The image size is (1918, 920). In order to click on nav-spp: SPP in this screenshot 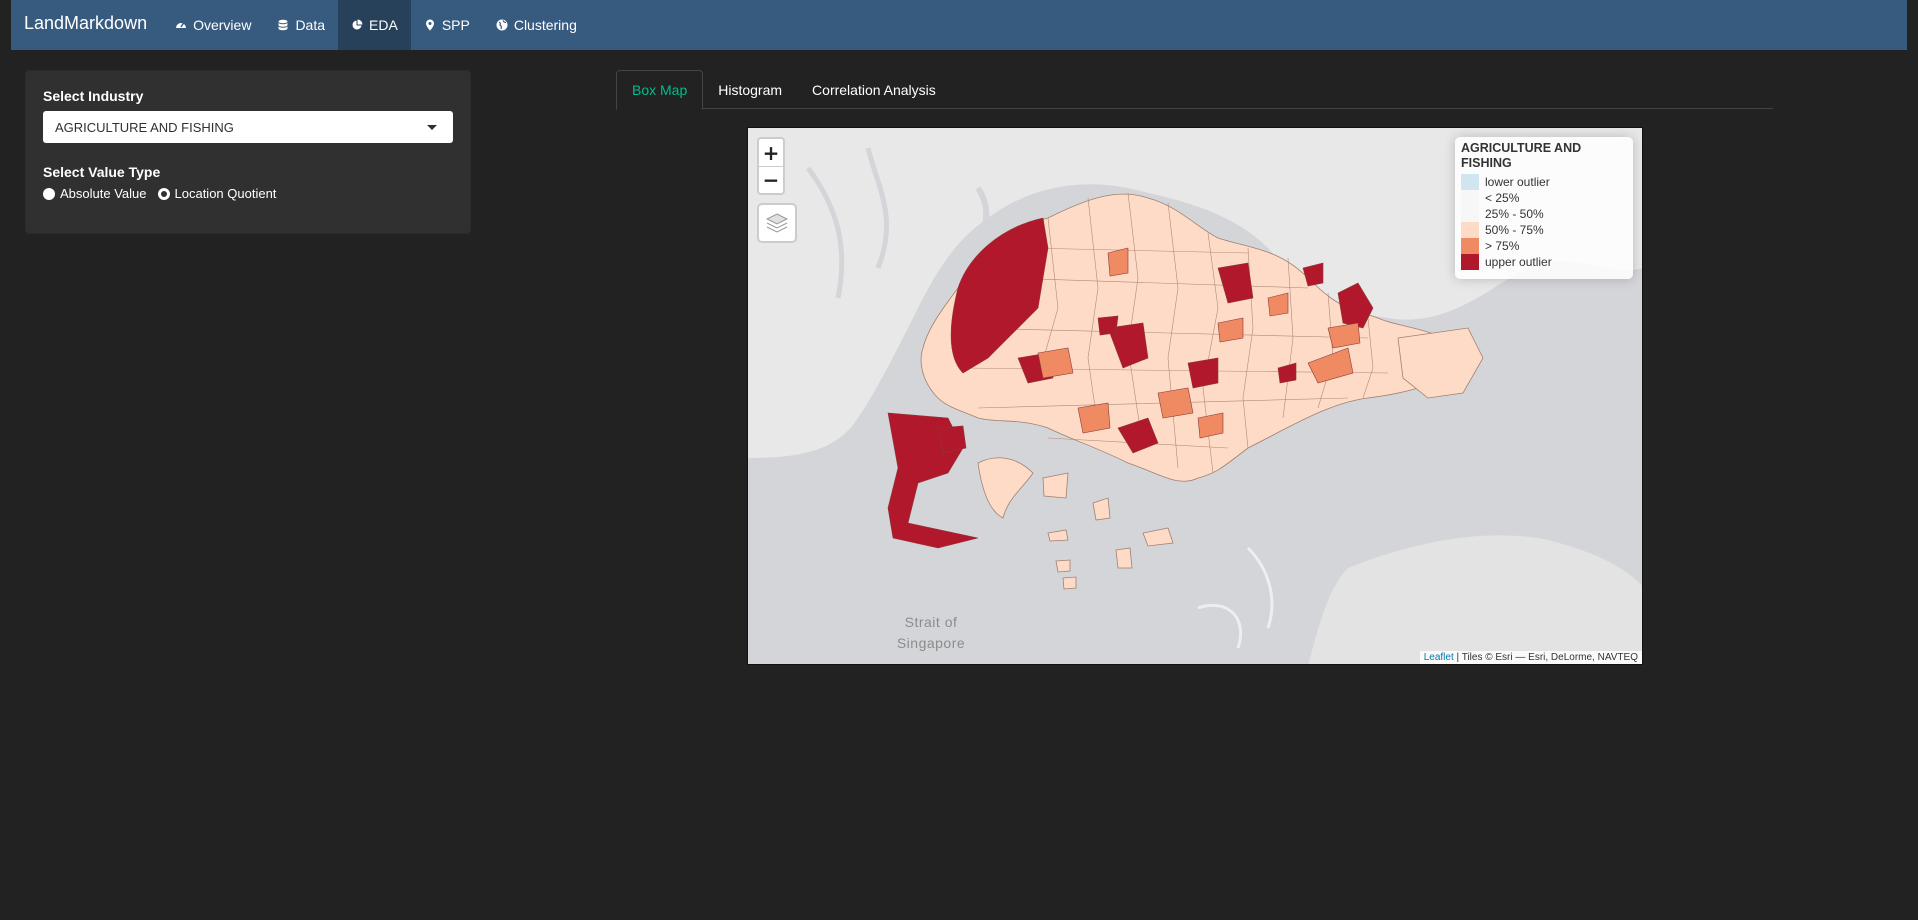, I will do `click(447, 25)`.